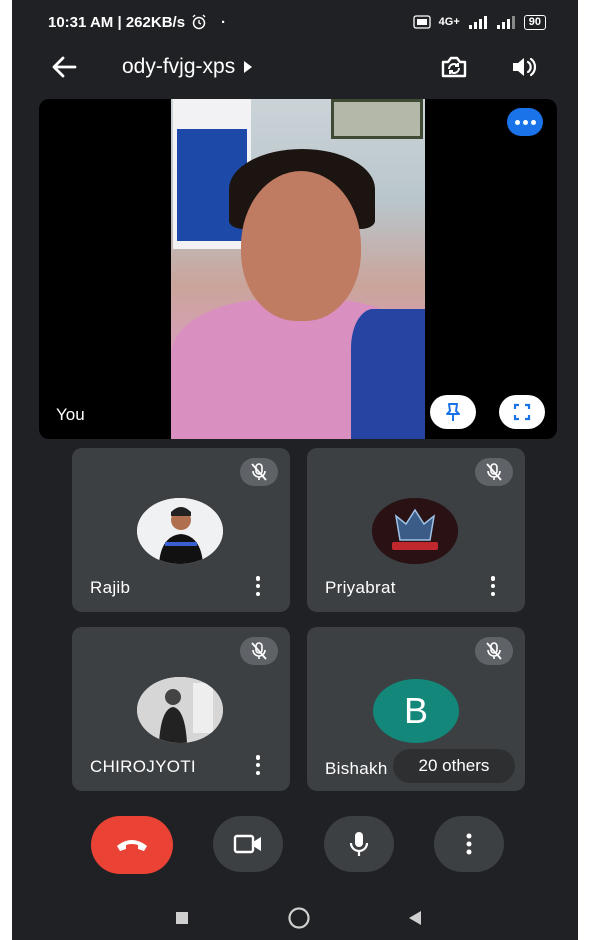 The width and height of the screenshot is (590, 940). I want to click on participant-tile-bishakh: B Bishakh 20 others, so click(416, 709).